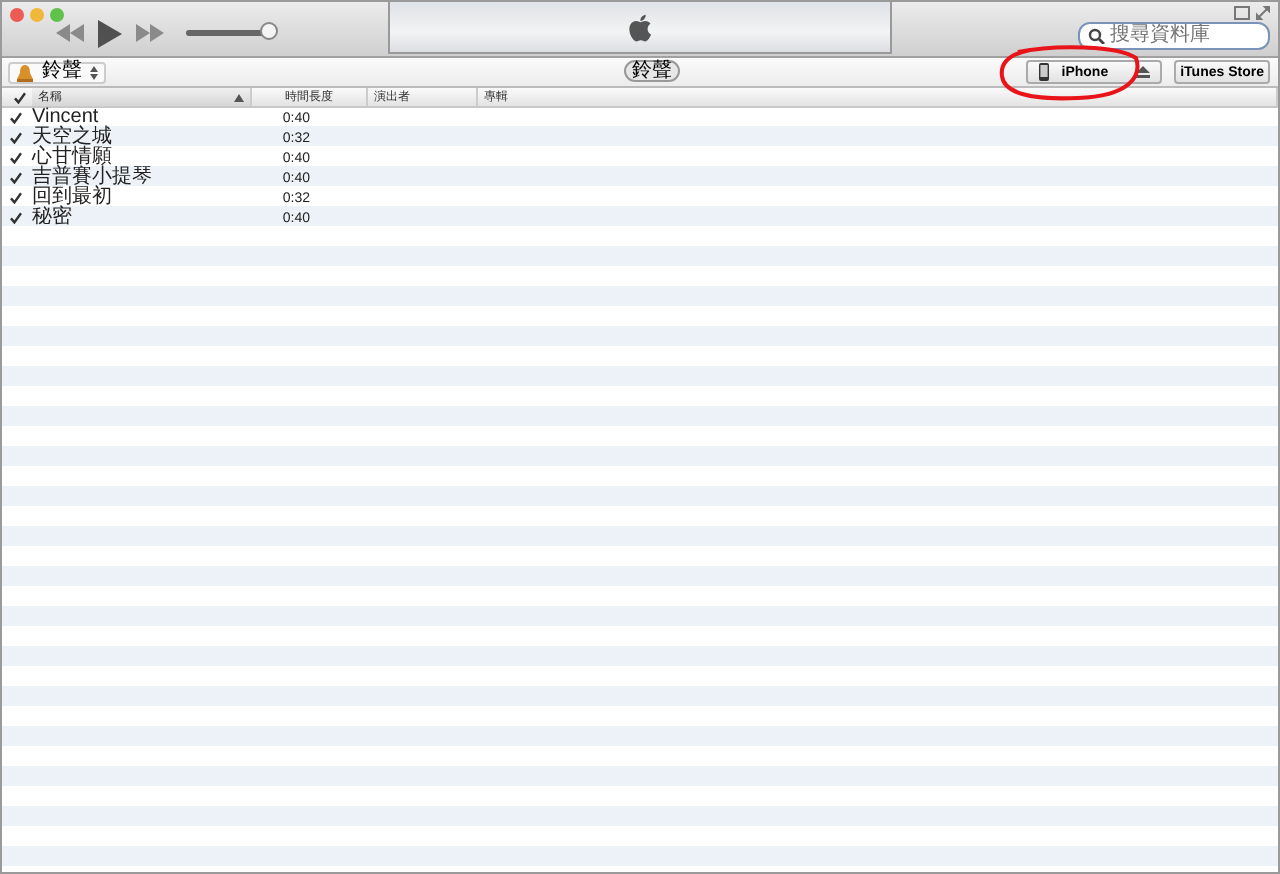 The width and height of the screenshot is (1280, 874). What do you see at coordinates (17, 15) in the screenshot?
I see `close-button` at bounding box center [17, 15].